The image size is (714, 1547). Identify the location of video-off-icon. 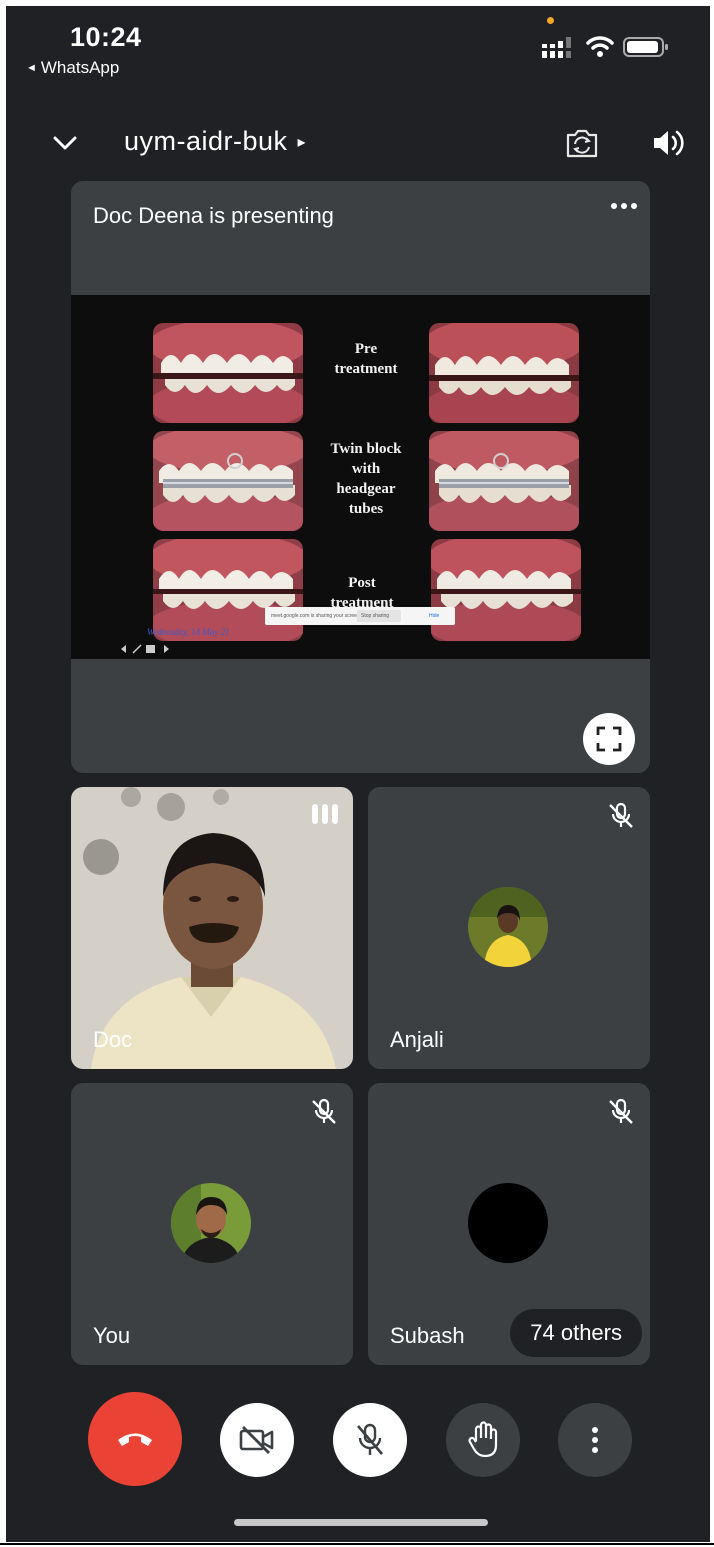
(256, 1440).